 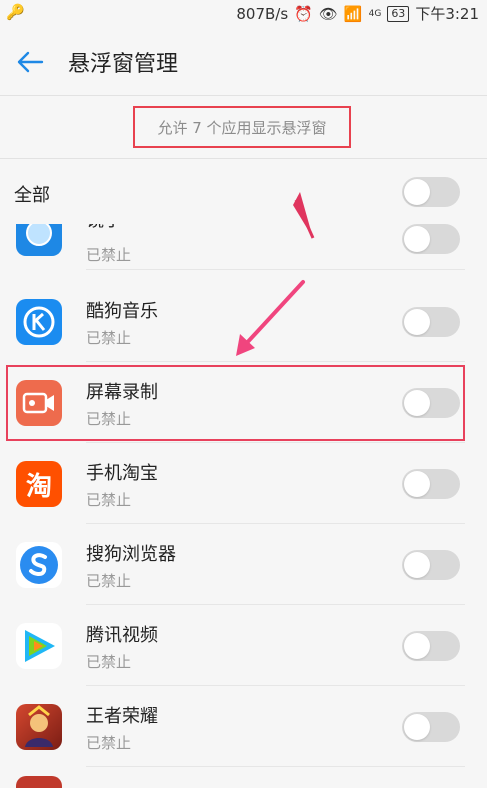 I want to click on sogou-browser-icon, so click(x=39, y=565).